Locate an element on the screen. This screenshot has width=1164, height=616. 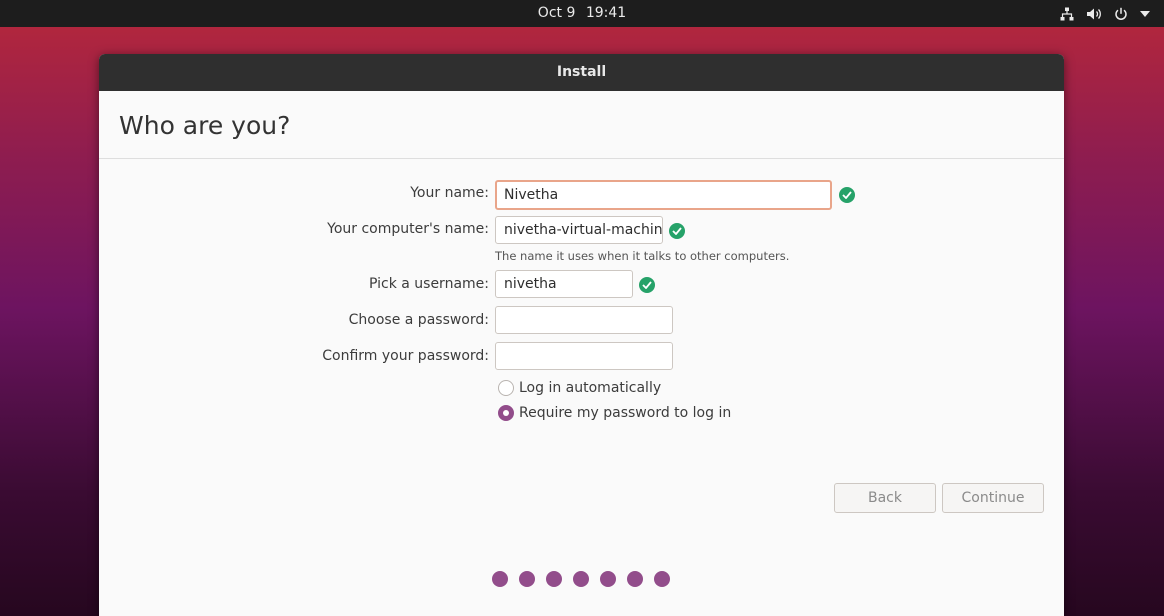
require-password-radio is located at coordinates (506, 413).